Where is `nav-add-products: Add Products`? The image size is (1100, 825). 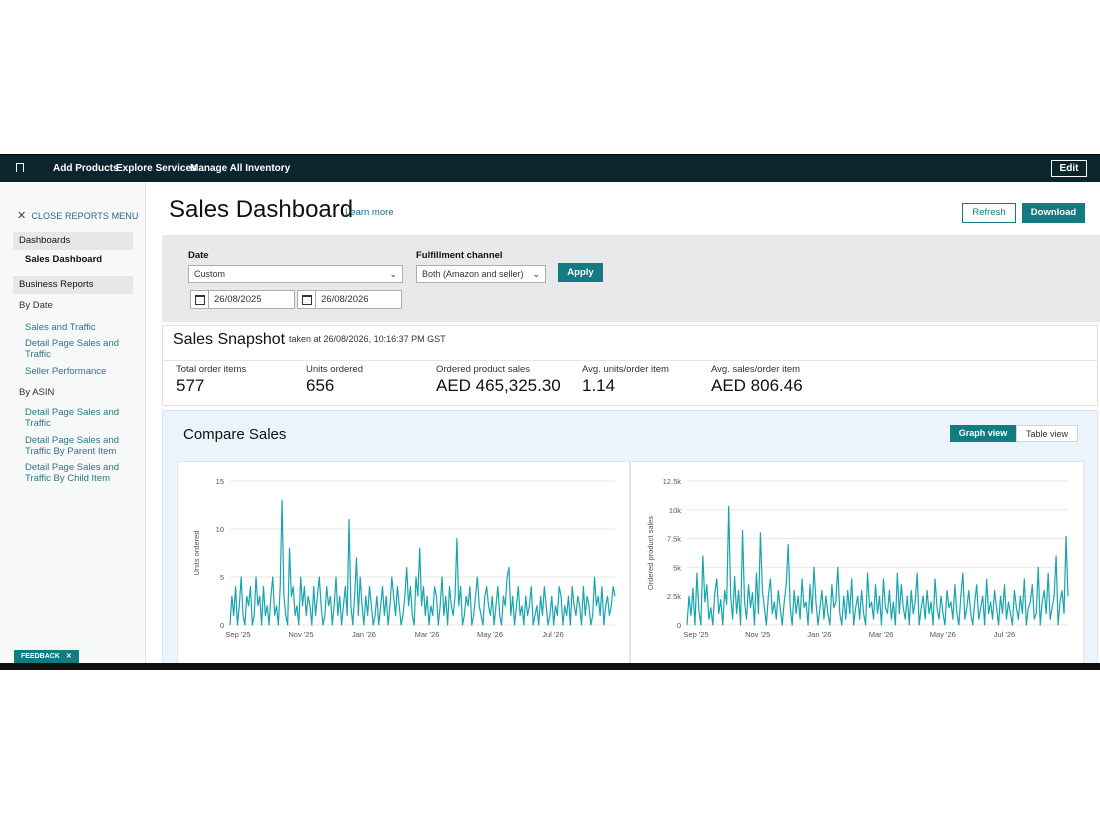
nav-add-products: Add Products is located at coordinates (86, 169).